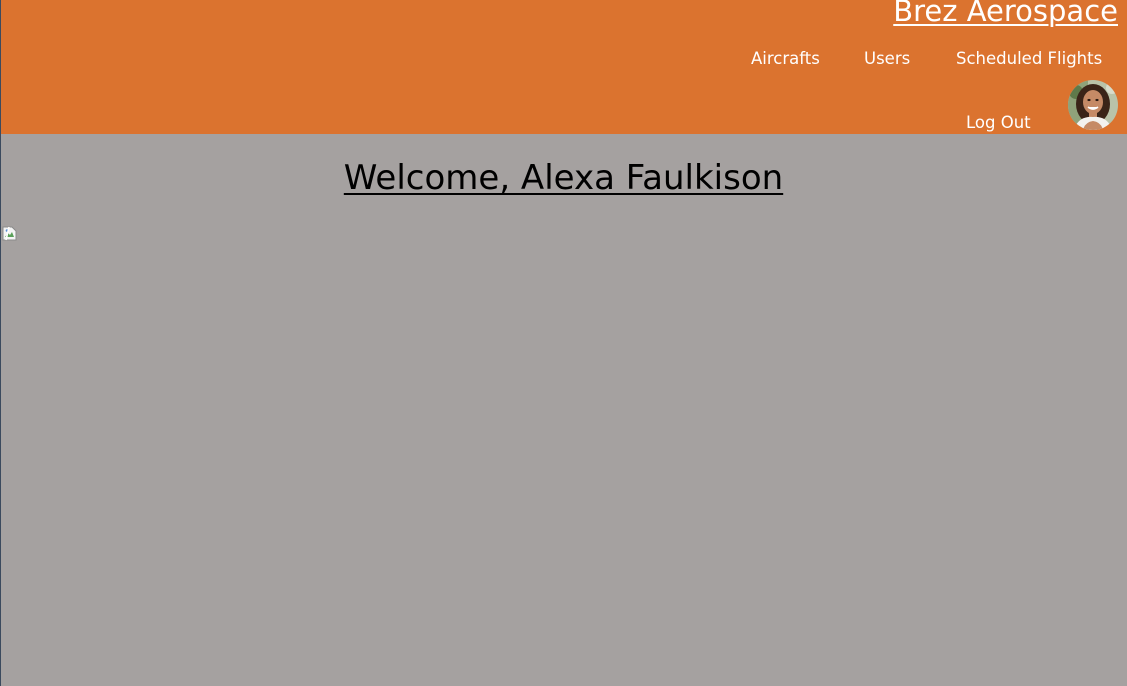 This screenshot has width=1127, height=686. I want to click on welcome-heading: Welcome, Alexa Faulkison, so click(563, 178).